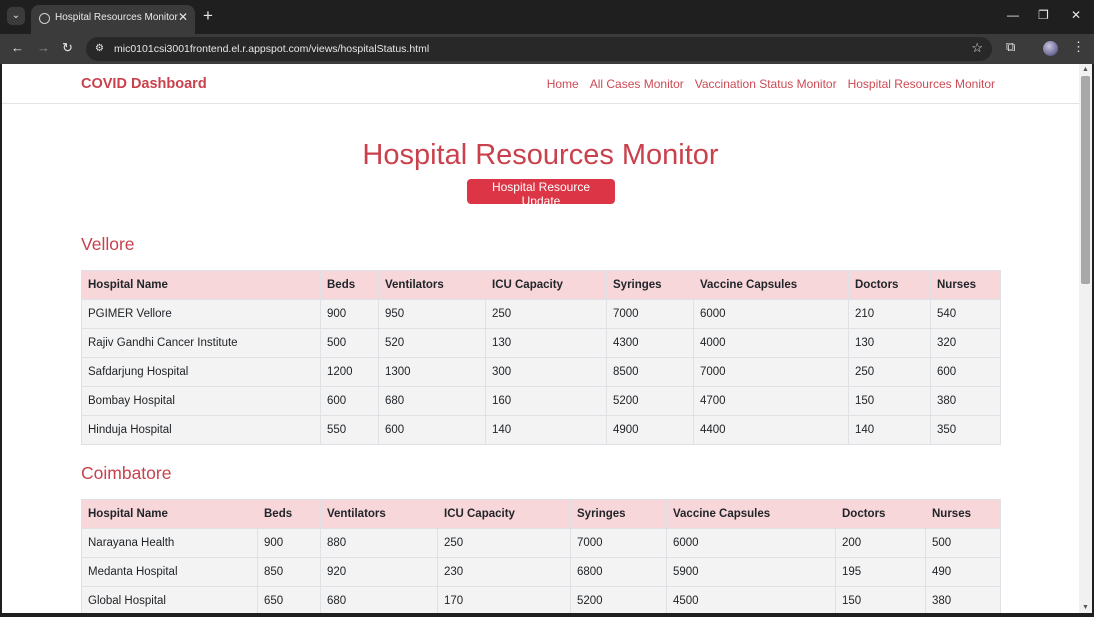  I want to click on nav-link-home: Home, so click(563, 84).